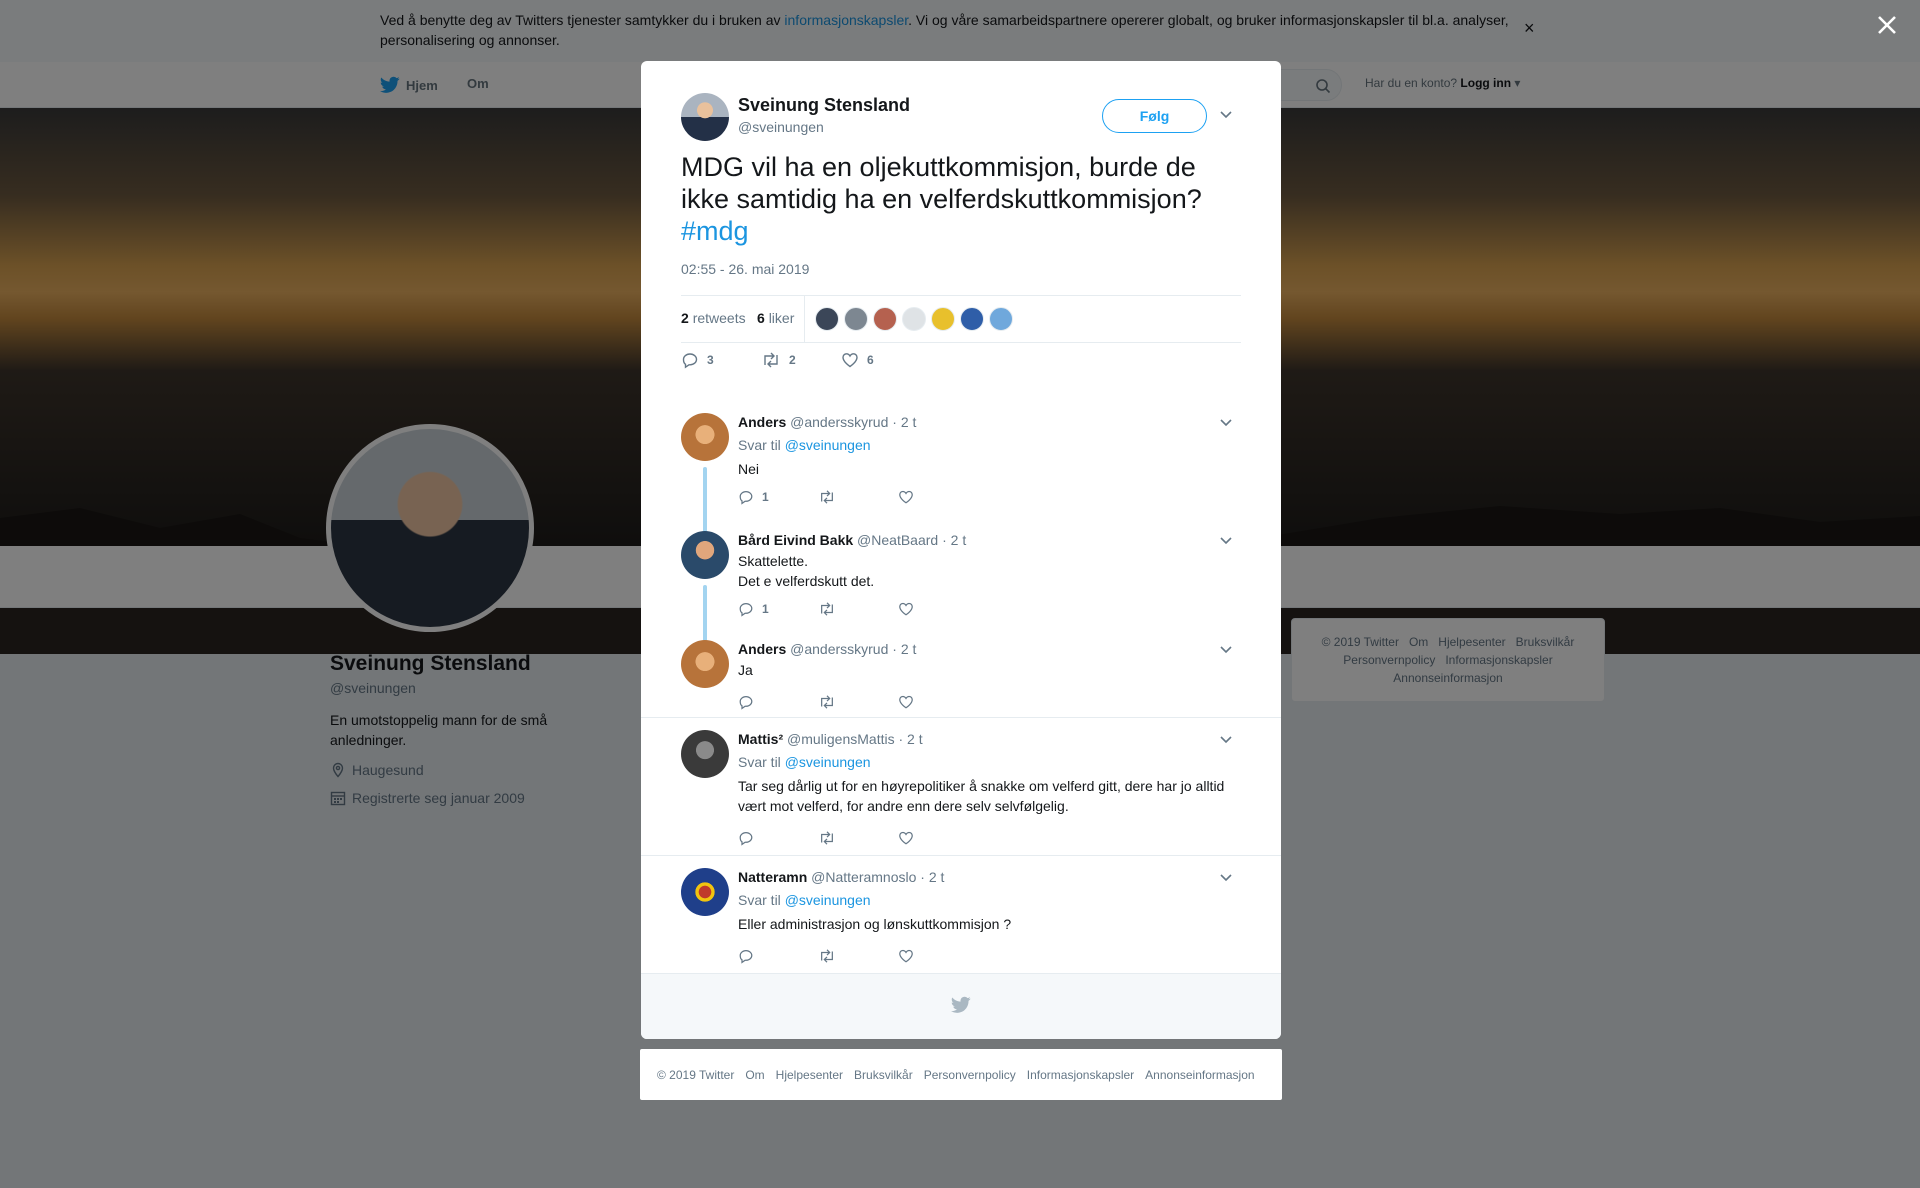  What do you see at coordinates (705, 117) in the screenshot?
I see `tweet-author-avatar` at bounding box center [705, 117].